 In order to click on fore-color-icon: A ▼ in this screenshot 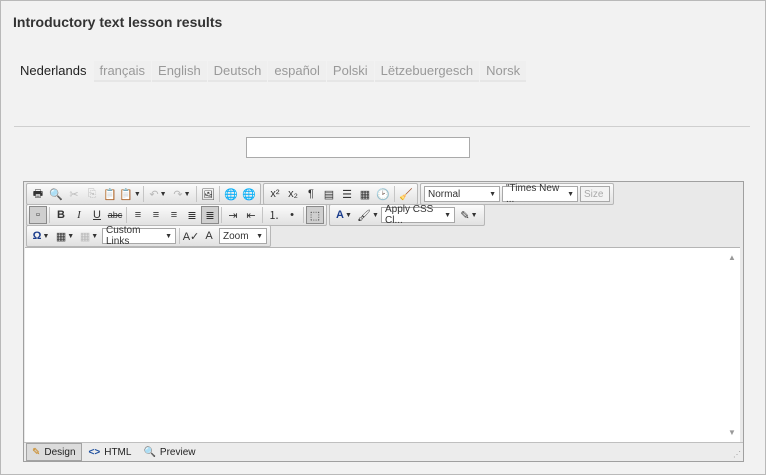, I will do `click(344, 215)`.